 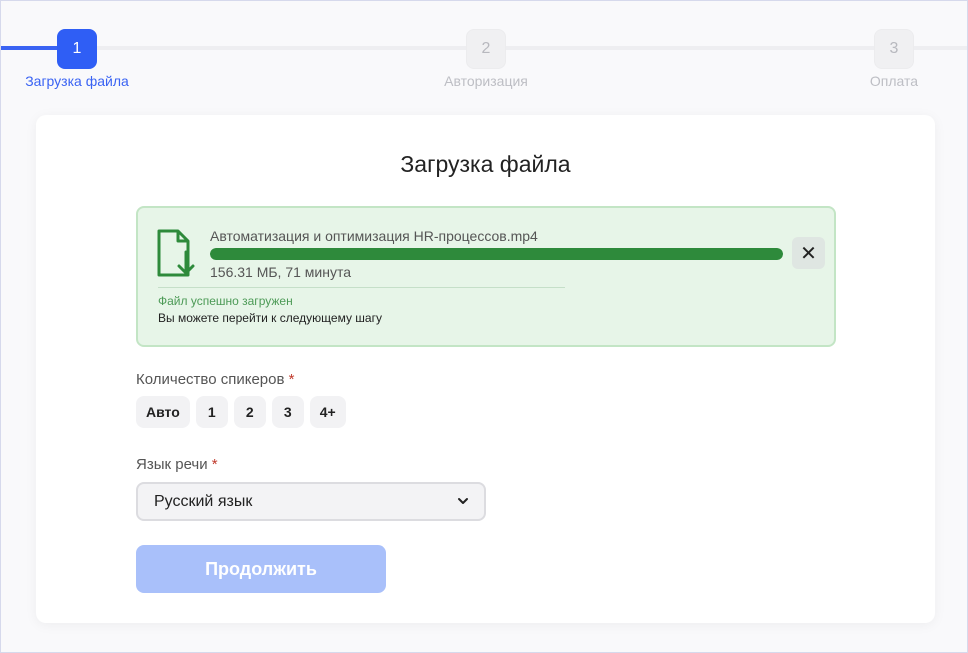 I want to click on step-2-badge: 2, so click(x=486, y=49).